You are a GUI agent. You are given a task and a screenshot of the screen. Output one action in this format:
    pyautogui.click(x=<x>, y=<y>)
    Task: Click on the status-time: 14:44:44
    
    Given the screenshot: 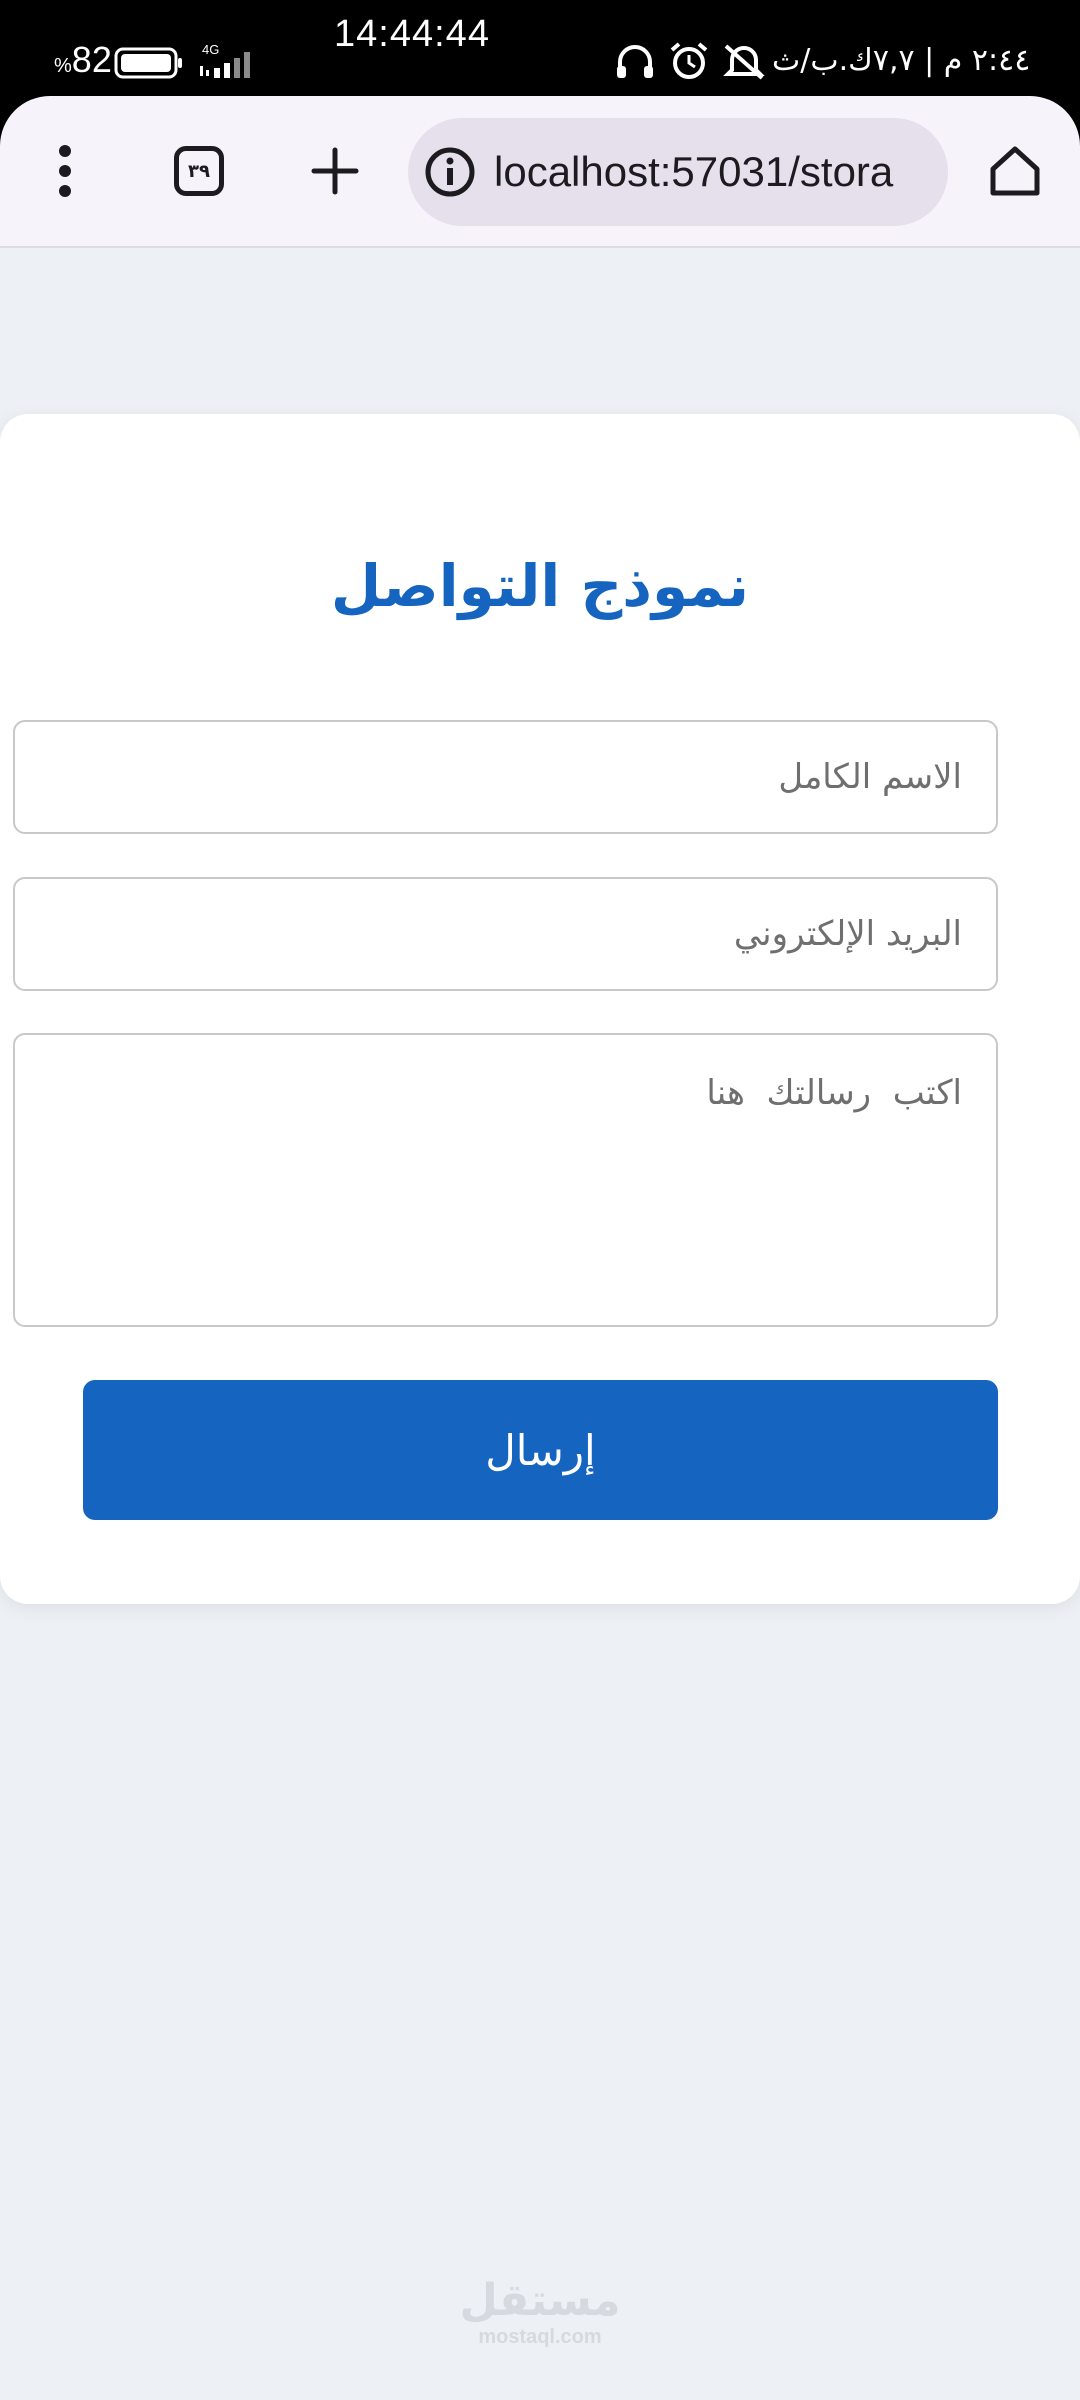 What is the action you would take?
    pyautogui.click(x=412, y=34)
    